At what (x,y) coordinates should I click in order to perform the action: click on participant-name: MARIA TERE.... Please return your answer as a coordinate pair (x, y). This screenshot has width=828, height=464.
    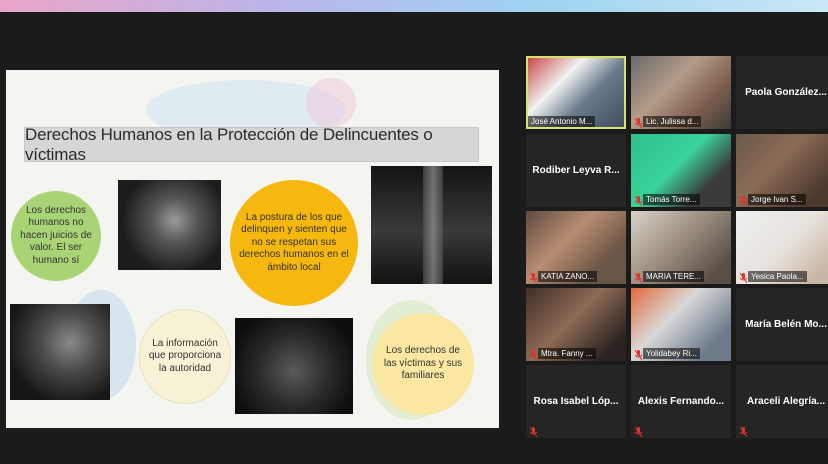
    Looking at the image, I should click on (673, 276).